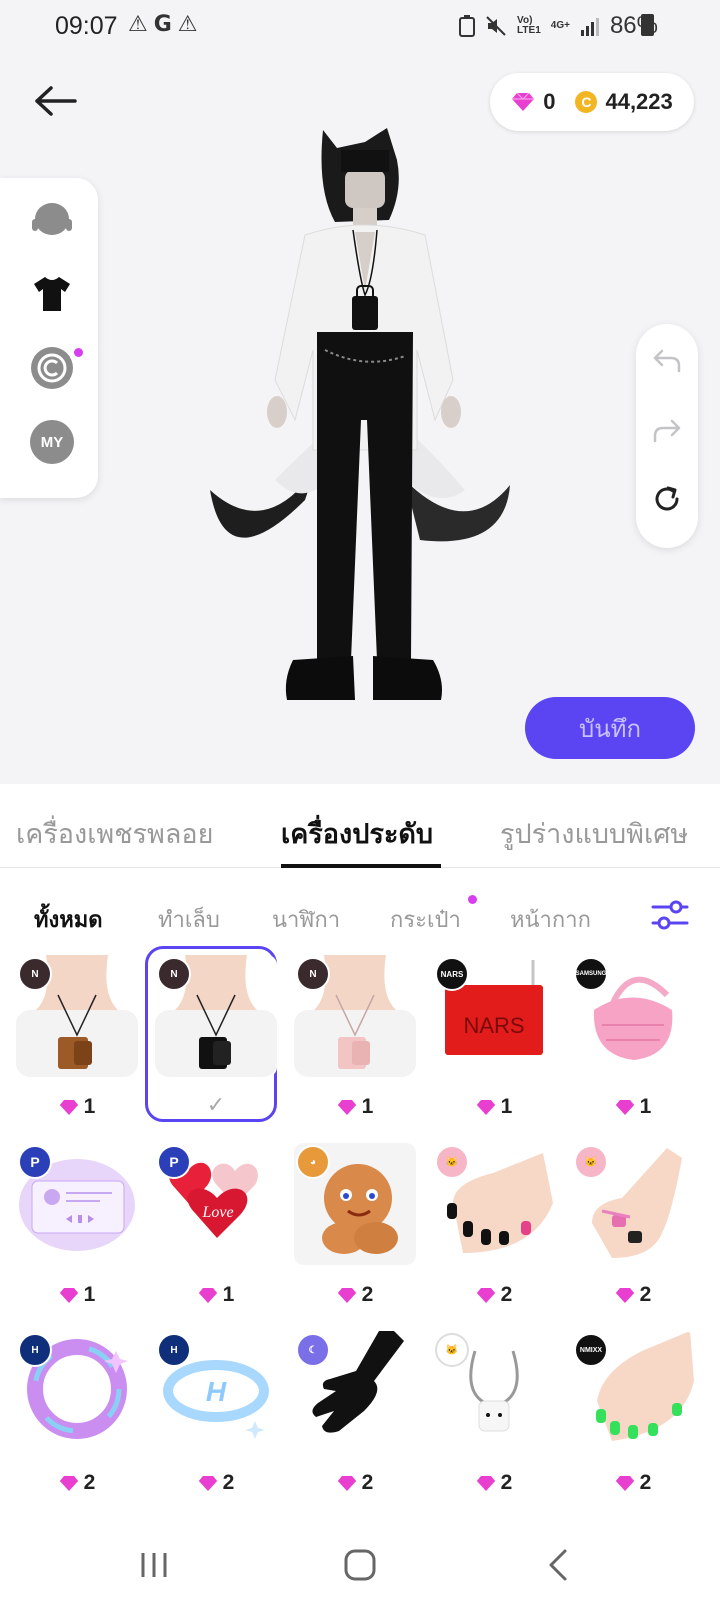 This screenshot has width=720, height=1600. I want to click on home-button, so click(360, 1565).